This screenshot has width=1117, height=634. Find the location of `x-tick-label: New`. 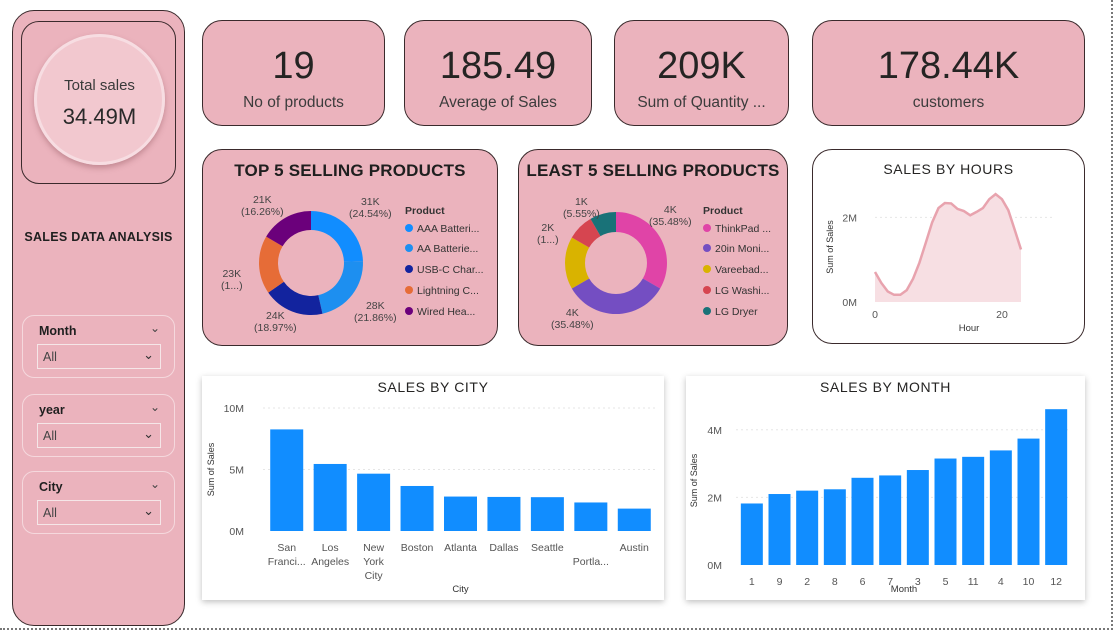

x-tick-label: New is located at coordinates (373, 548).